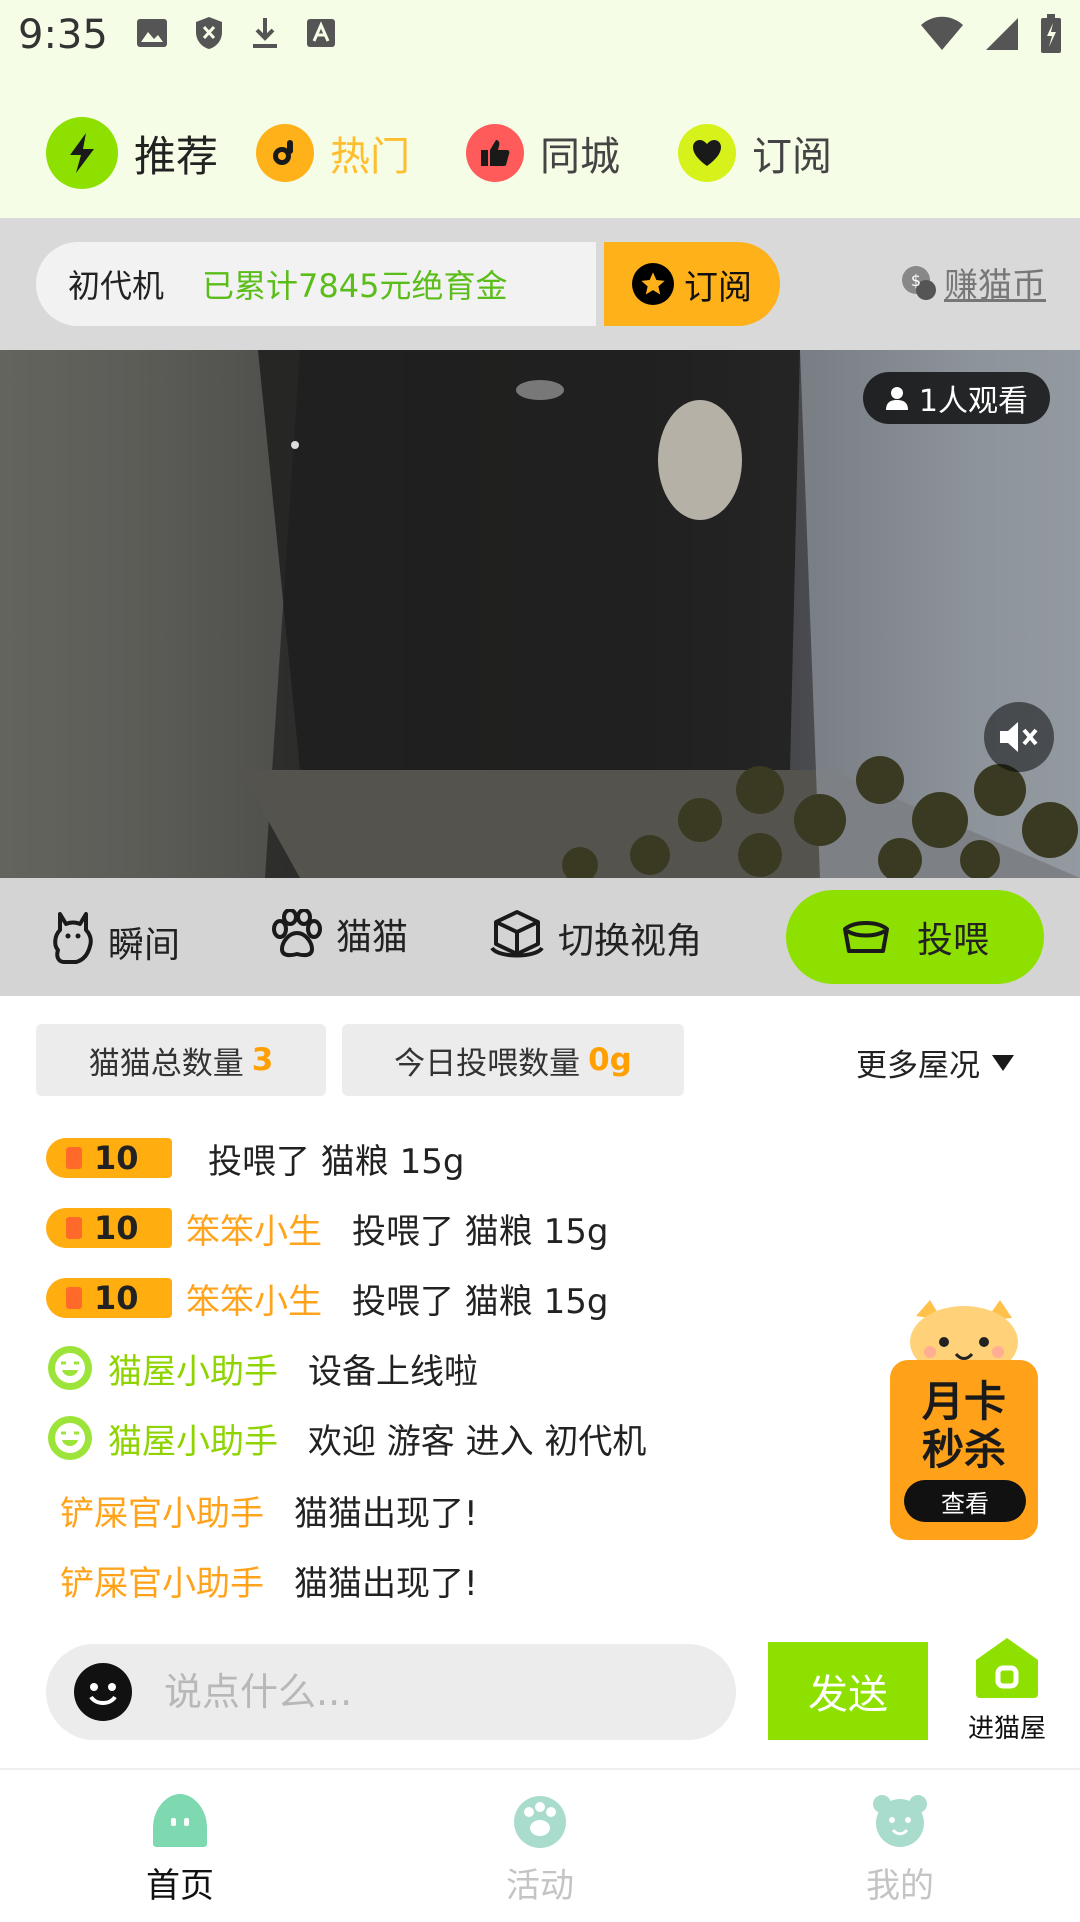 The height and width of the screenshot is (1922, 1080). I want to click on font-icon, so click(321, 33).